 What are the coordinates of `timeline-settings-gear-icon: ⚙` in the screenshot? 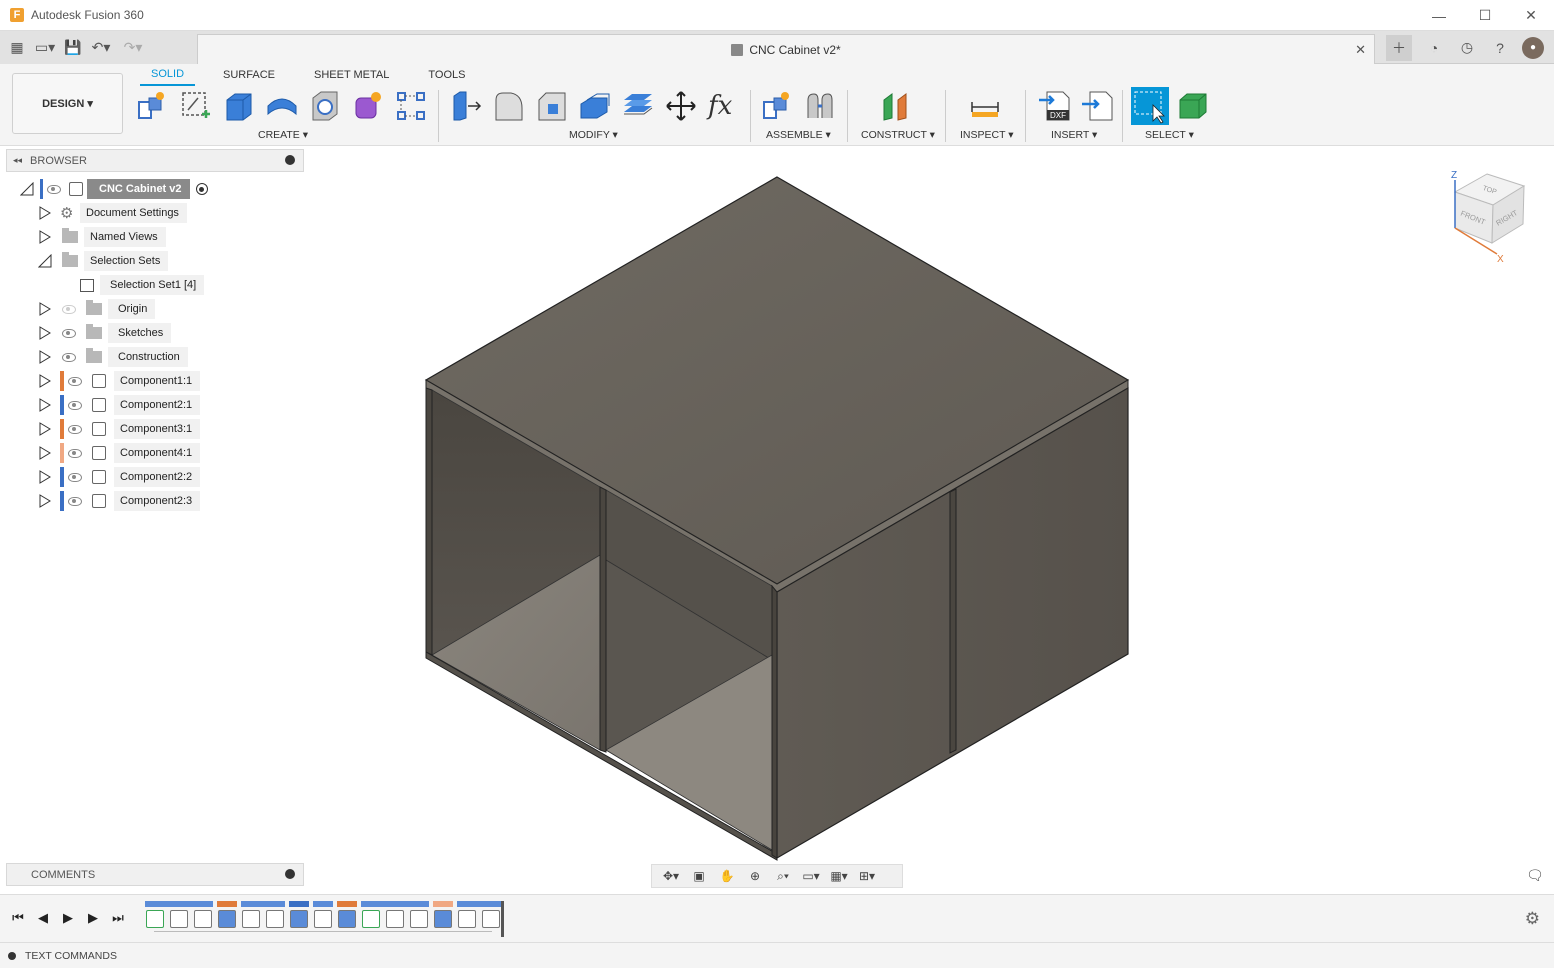 It's located at (1532, 919).